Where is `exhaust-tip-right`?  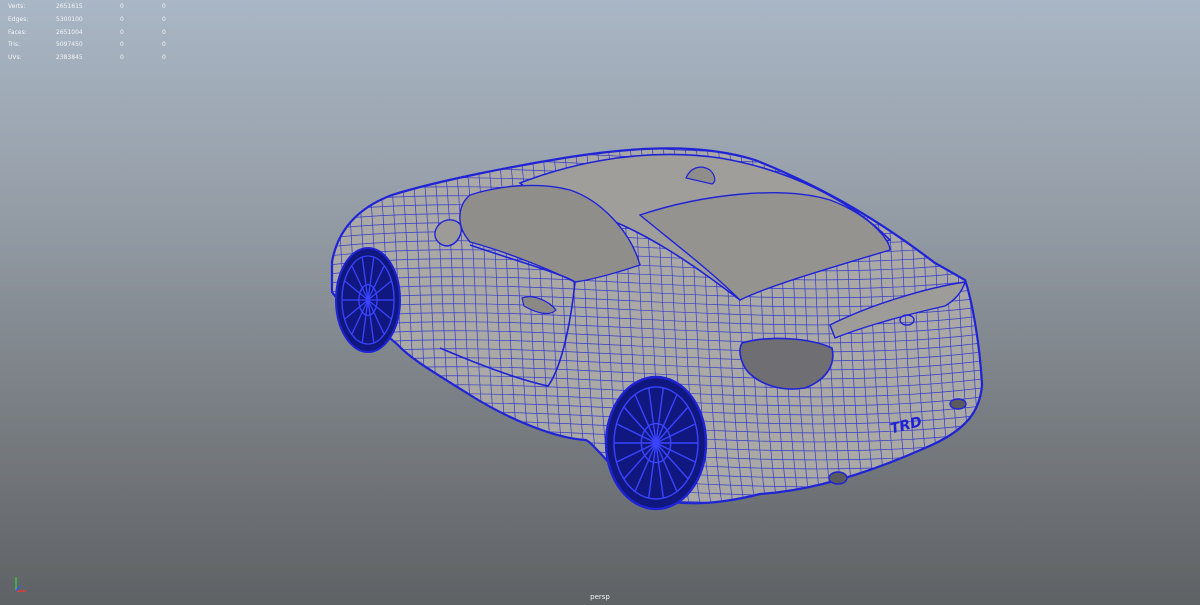
exhaust-tip-right is located at coordinates (958, 404).